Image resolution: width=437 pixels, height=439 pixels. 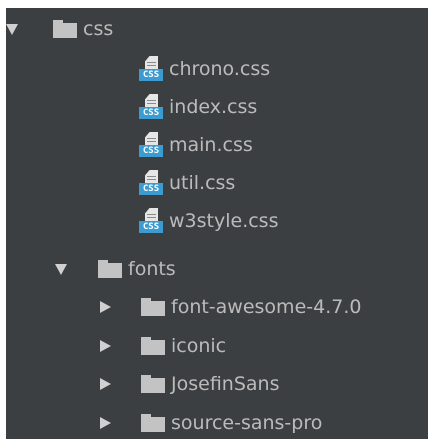 I want to click on tree-file-label: chrono.css, so click(x=220, y=69).